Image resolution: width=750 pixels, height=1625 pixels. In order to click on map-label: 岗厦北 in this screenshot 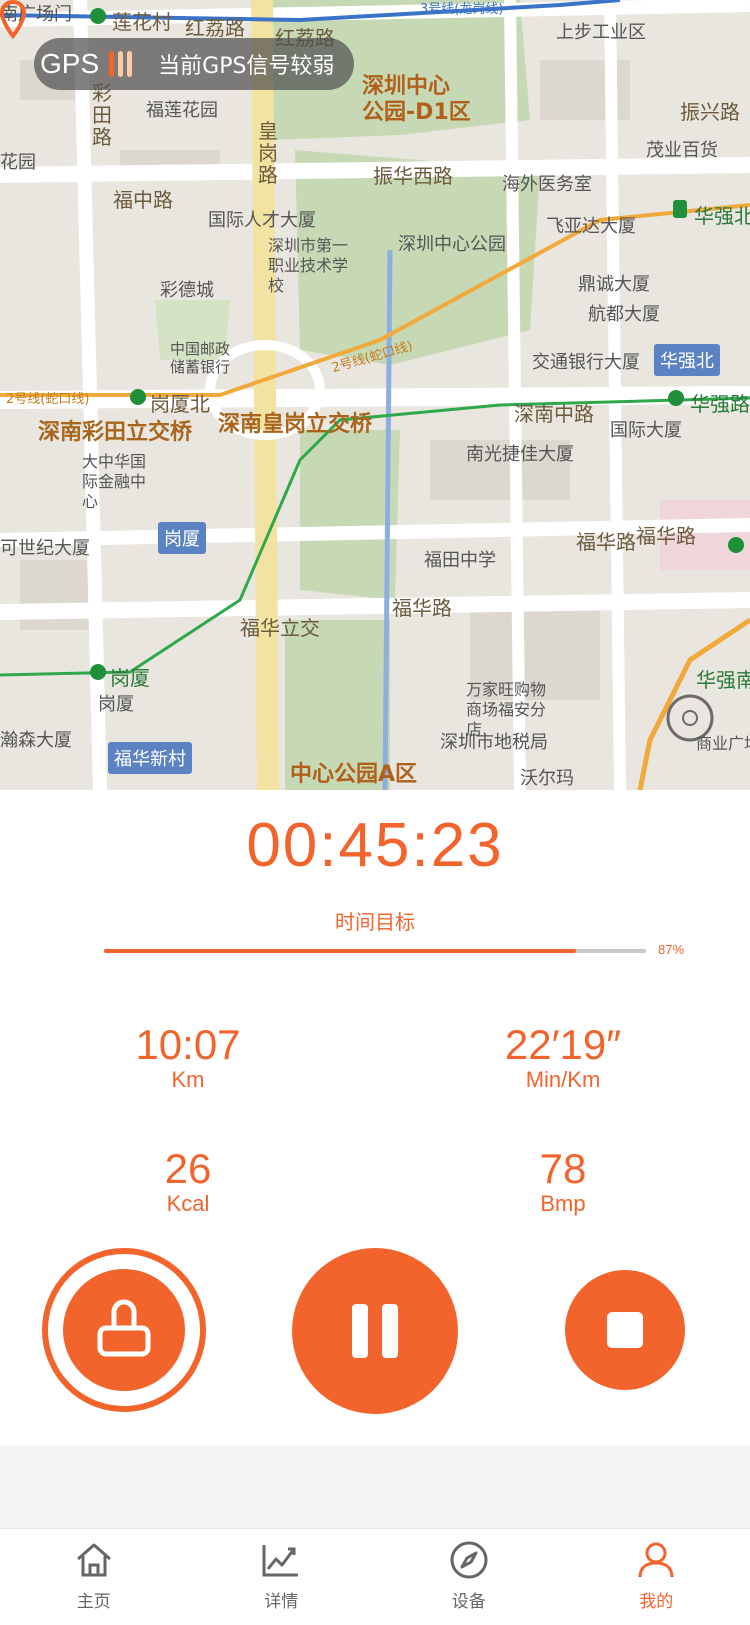, I will do `click(180, 402)`.